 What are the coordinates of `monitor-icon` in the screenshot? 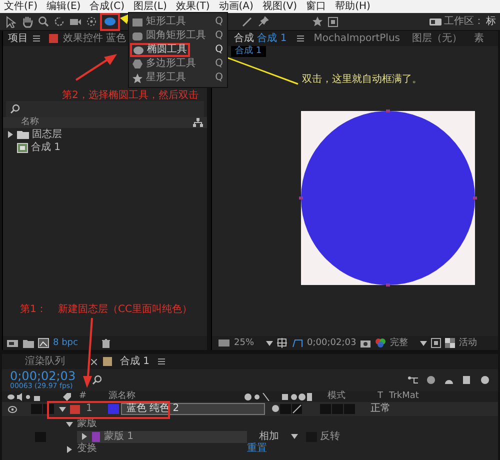 It's located at (224, 343).